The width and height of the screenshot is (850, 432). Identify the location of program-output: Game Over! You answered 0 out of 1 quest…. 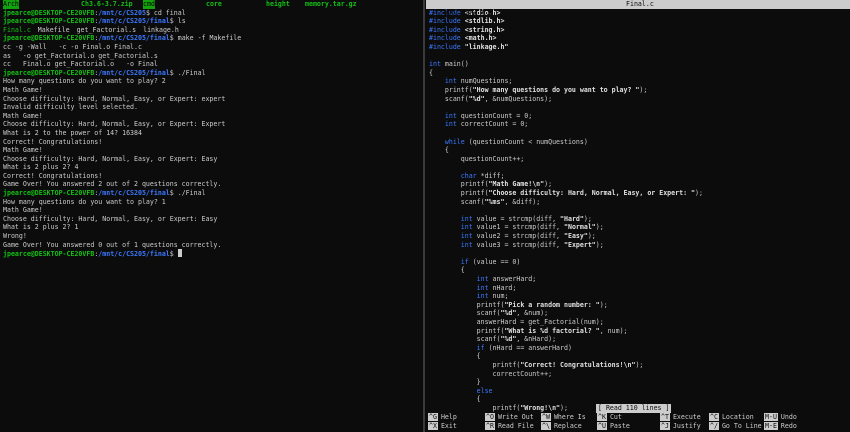
(211, 245).